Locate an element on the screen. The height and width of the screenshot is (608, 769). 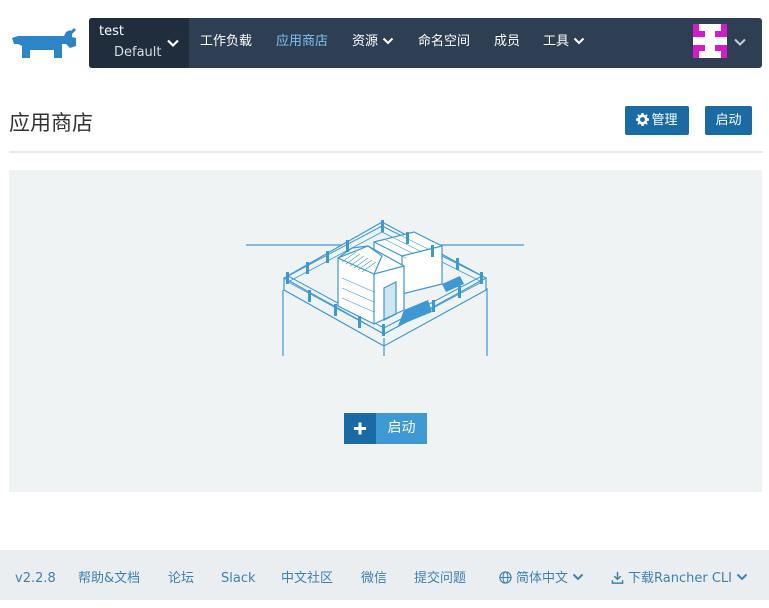
nav-label: 命名空间 is located at coordinates (444, 41).